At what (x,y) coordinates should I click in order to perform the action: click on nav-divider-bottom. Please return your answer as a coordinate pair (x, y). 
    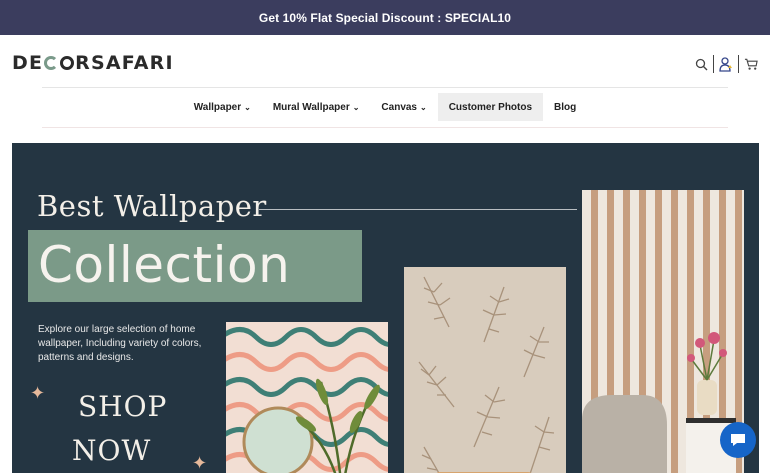
    Looking at the image, I should click on (385, 127).